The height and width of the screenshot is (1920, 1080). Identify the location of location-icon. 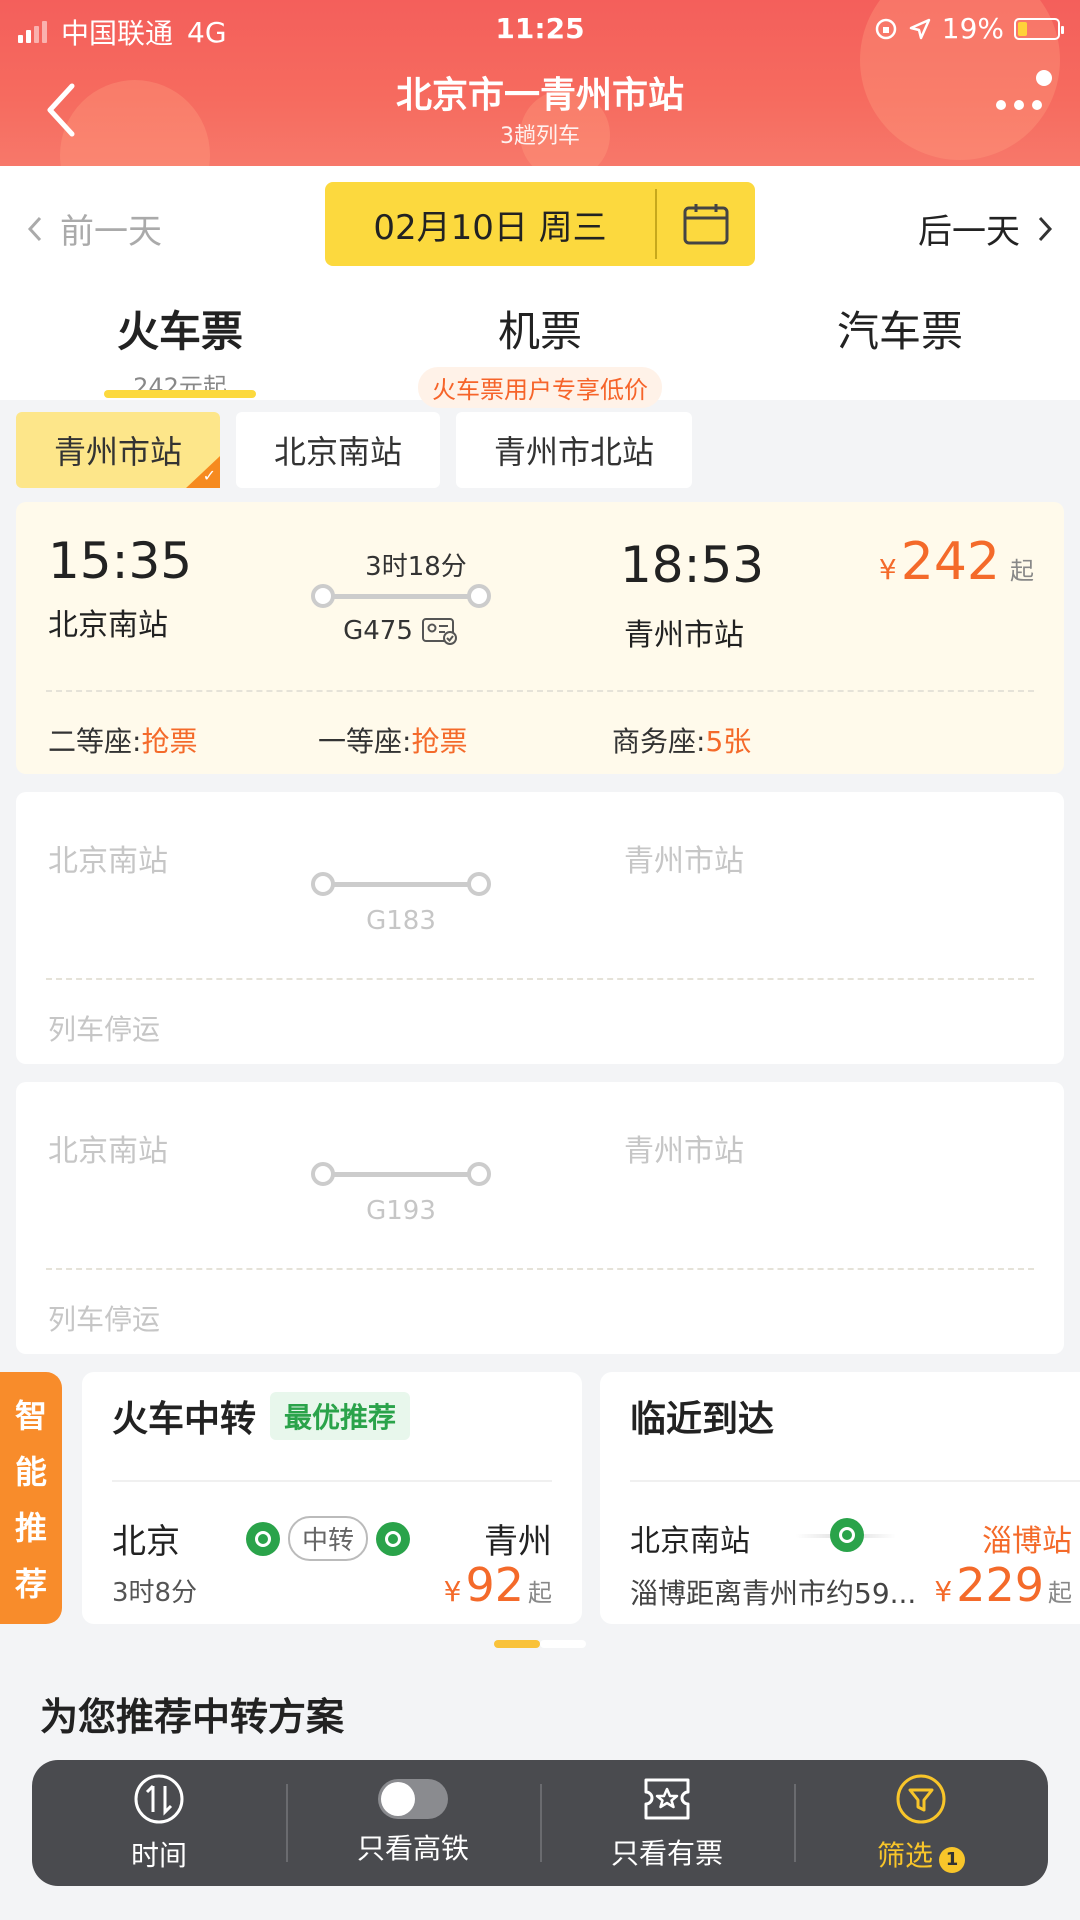
(920, 28).